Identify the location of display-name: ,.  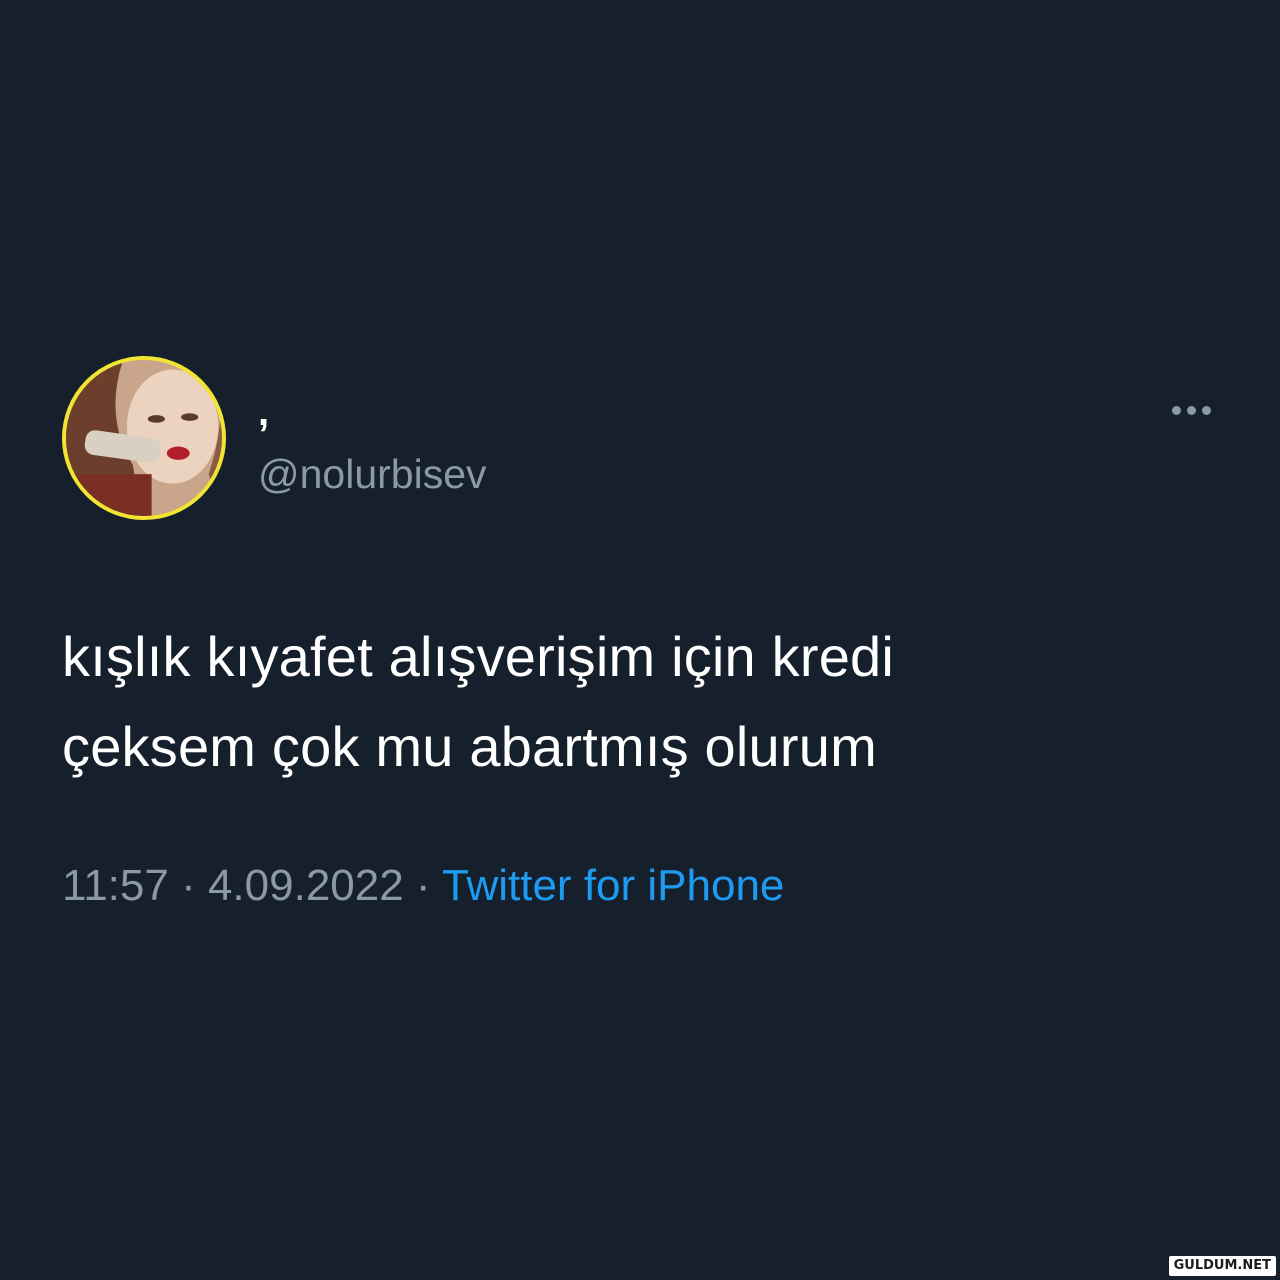
(263, 412).